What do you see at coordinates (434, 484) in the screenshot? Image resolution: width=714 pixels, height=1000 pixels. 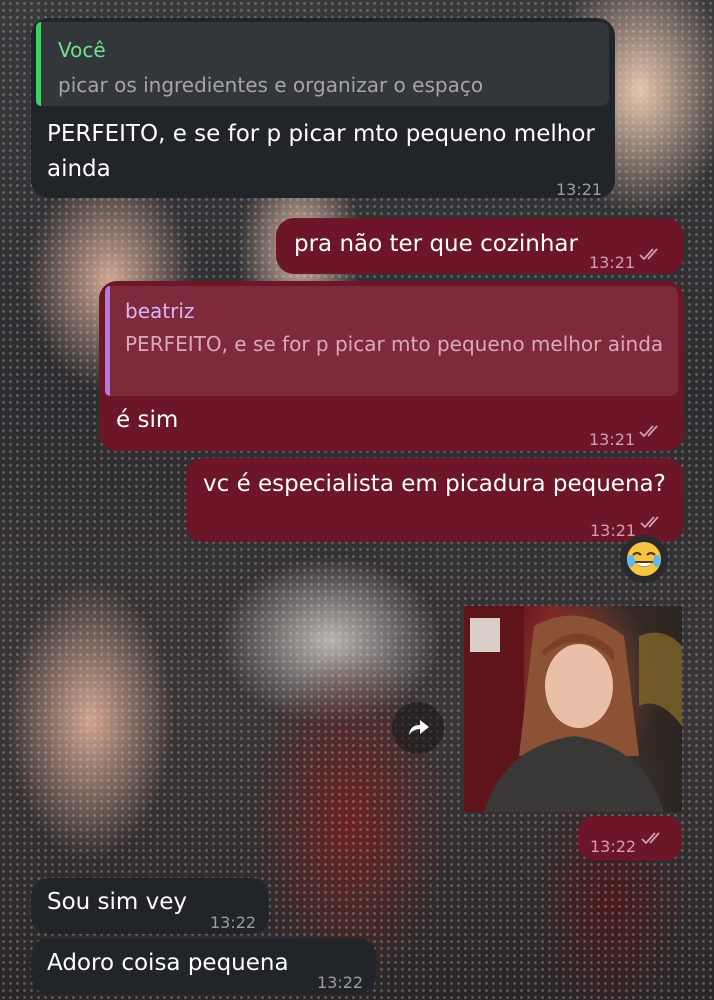 I see `message-text: vc é especialista em picadura pequena?` at bounding box center [434, 484].